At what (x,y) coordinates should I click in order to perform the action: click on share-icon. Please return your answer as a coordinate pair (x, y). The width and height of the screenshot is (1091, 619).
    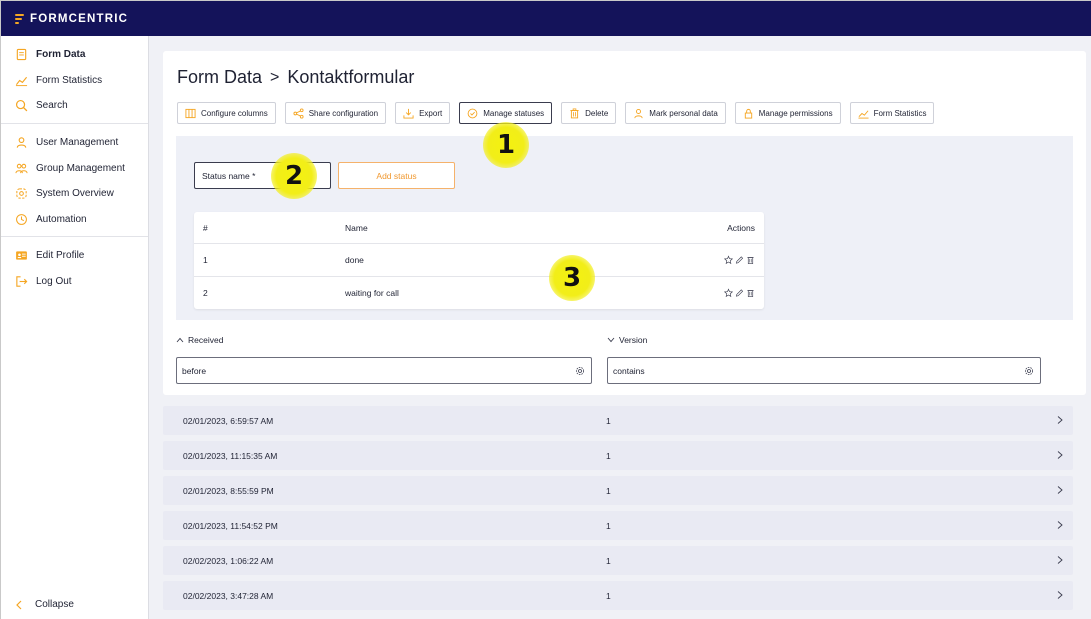
    Looking at the image, I should click on (298, 113).